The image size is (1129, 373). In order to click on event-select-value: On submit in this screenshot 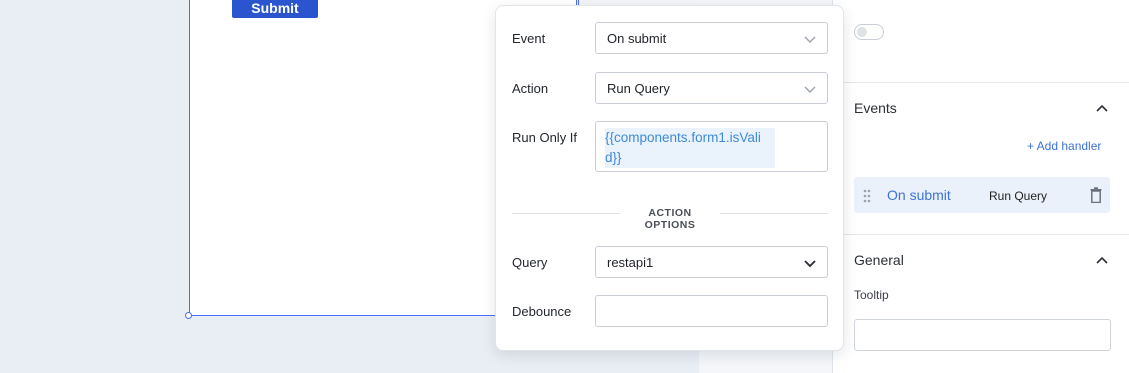, I will do `click(637, 38)`.